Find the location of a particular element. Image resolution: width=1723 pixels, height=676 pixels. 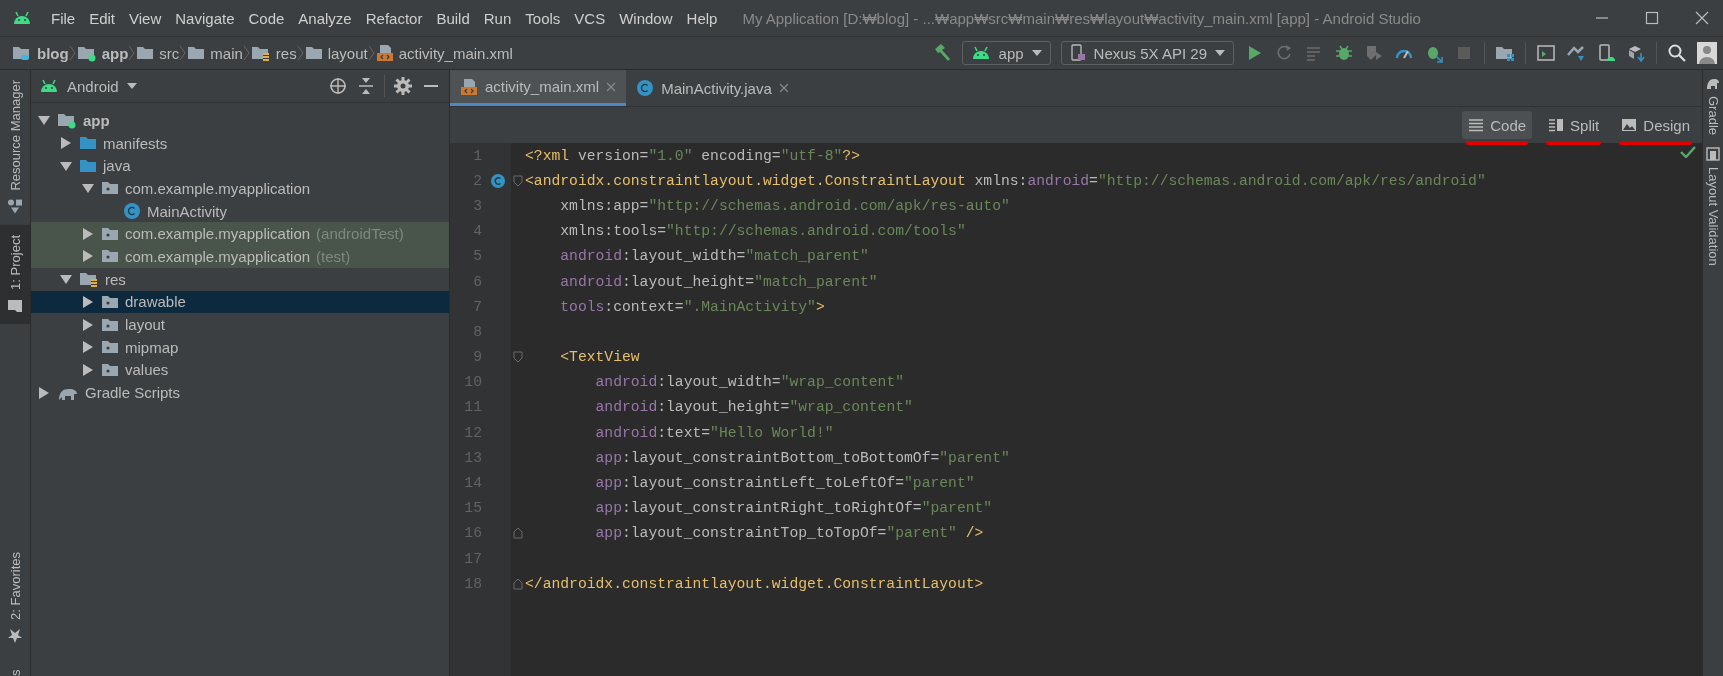

breadcrumb-item: activity_main.xml is located at coordinates (444, 53).